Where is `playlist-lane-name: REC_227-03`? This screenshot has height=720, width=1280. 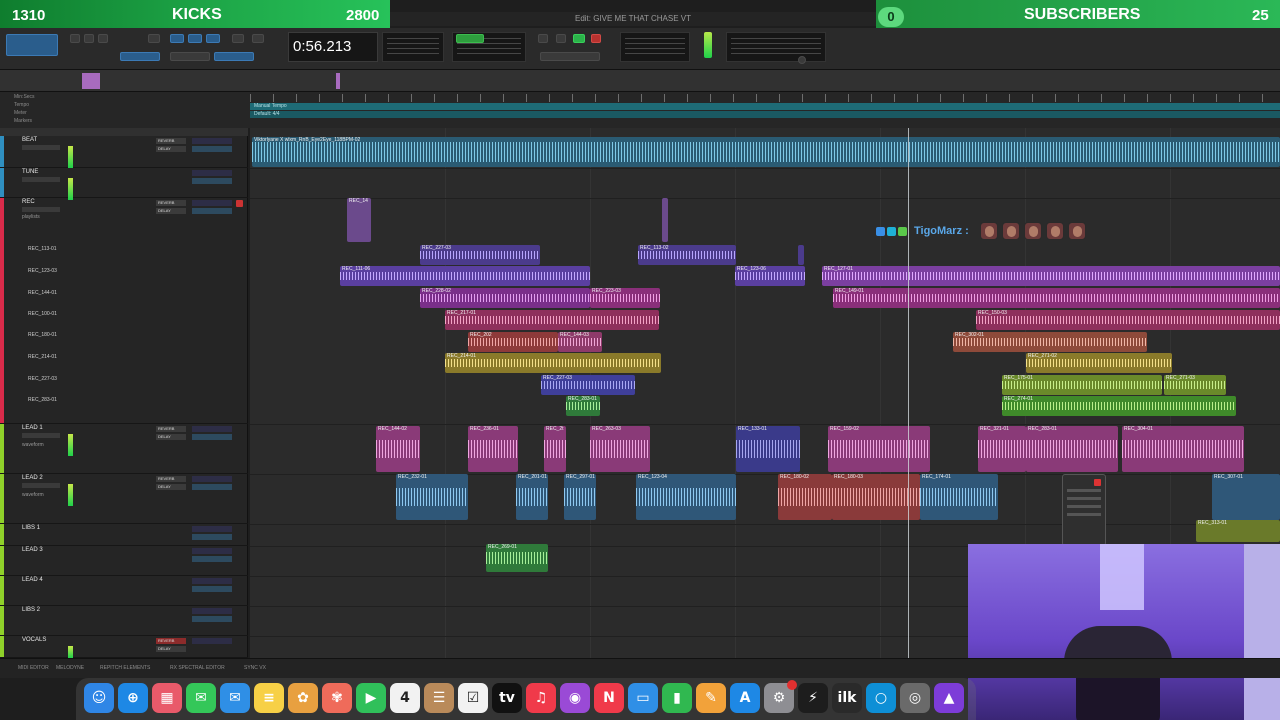
playlist-lane-name: REC_227-03 is located at coordinates (42, 379).